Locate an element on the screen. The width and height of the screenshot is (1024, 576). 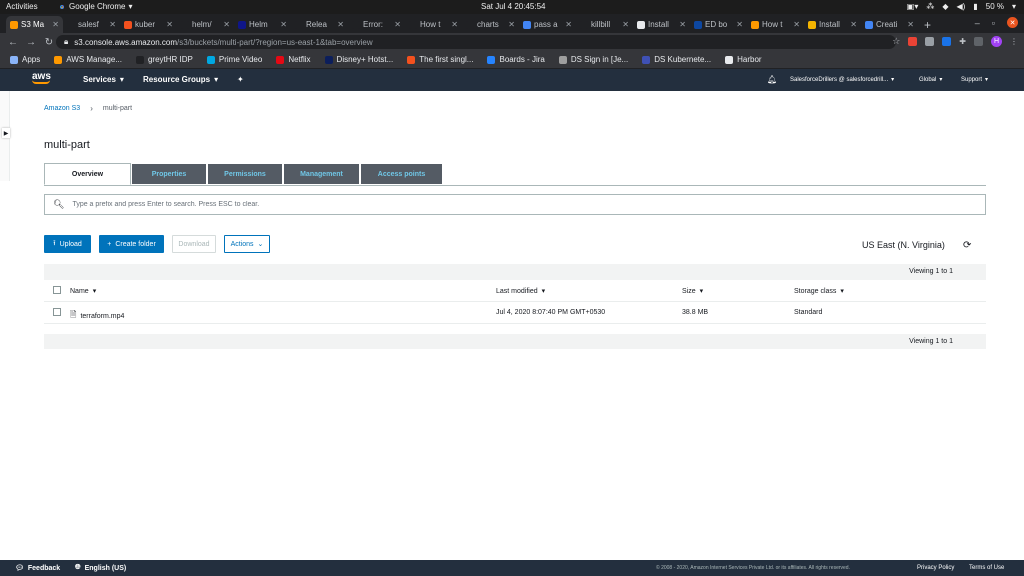
bell-icon: 🔔︎ is located at coordinates (772, 79).